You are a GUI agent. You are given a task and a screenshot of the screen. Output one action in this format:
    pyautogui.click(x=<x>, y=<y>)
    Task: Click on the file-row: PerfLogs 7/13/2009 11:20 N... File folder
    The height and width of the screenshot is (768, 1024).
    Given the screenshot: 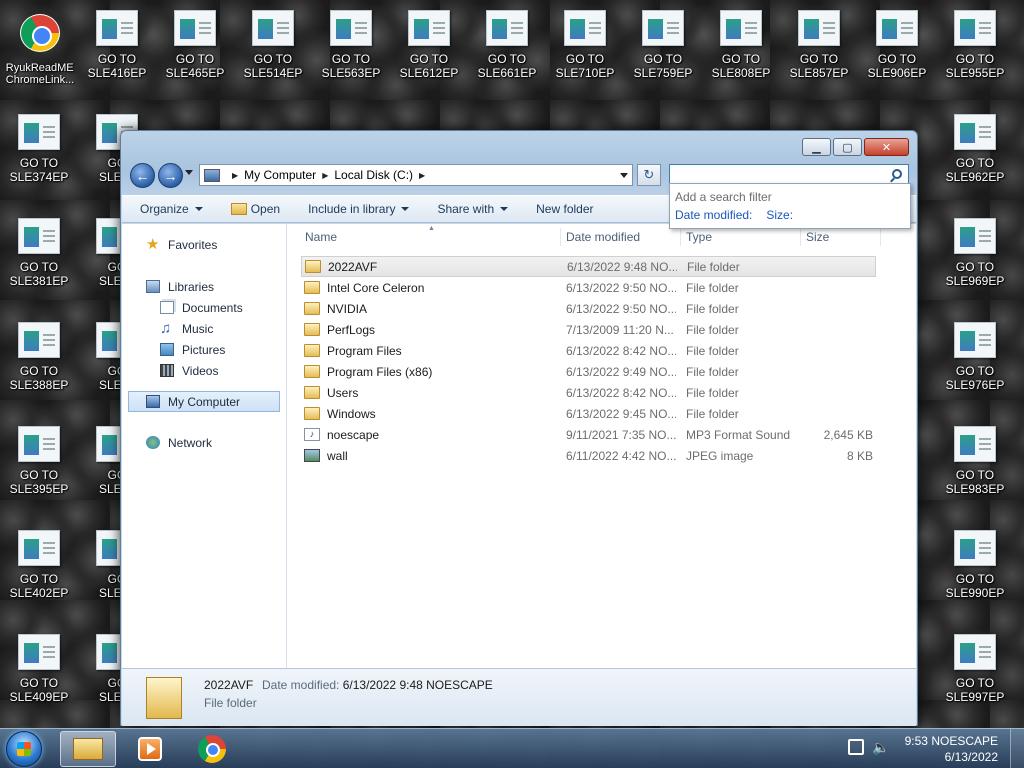 What is the action you would take?
    pyautogui.click(x=588, y=329)
    